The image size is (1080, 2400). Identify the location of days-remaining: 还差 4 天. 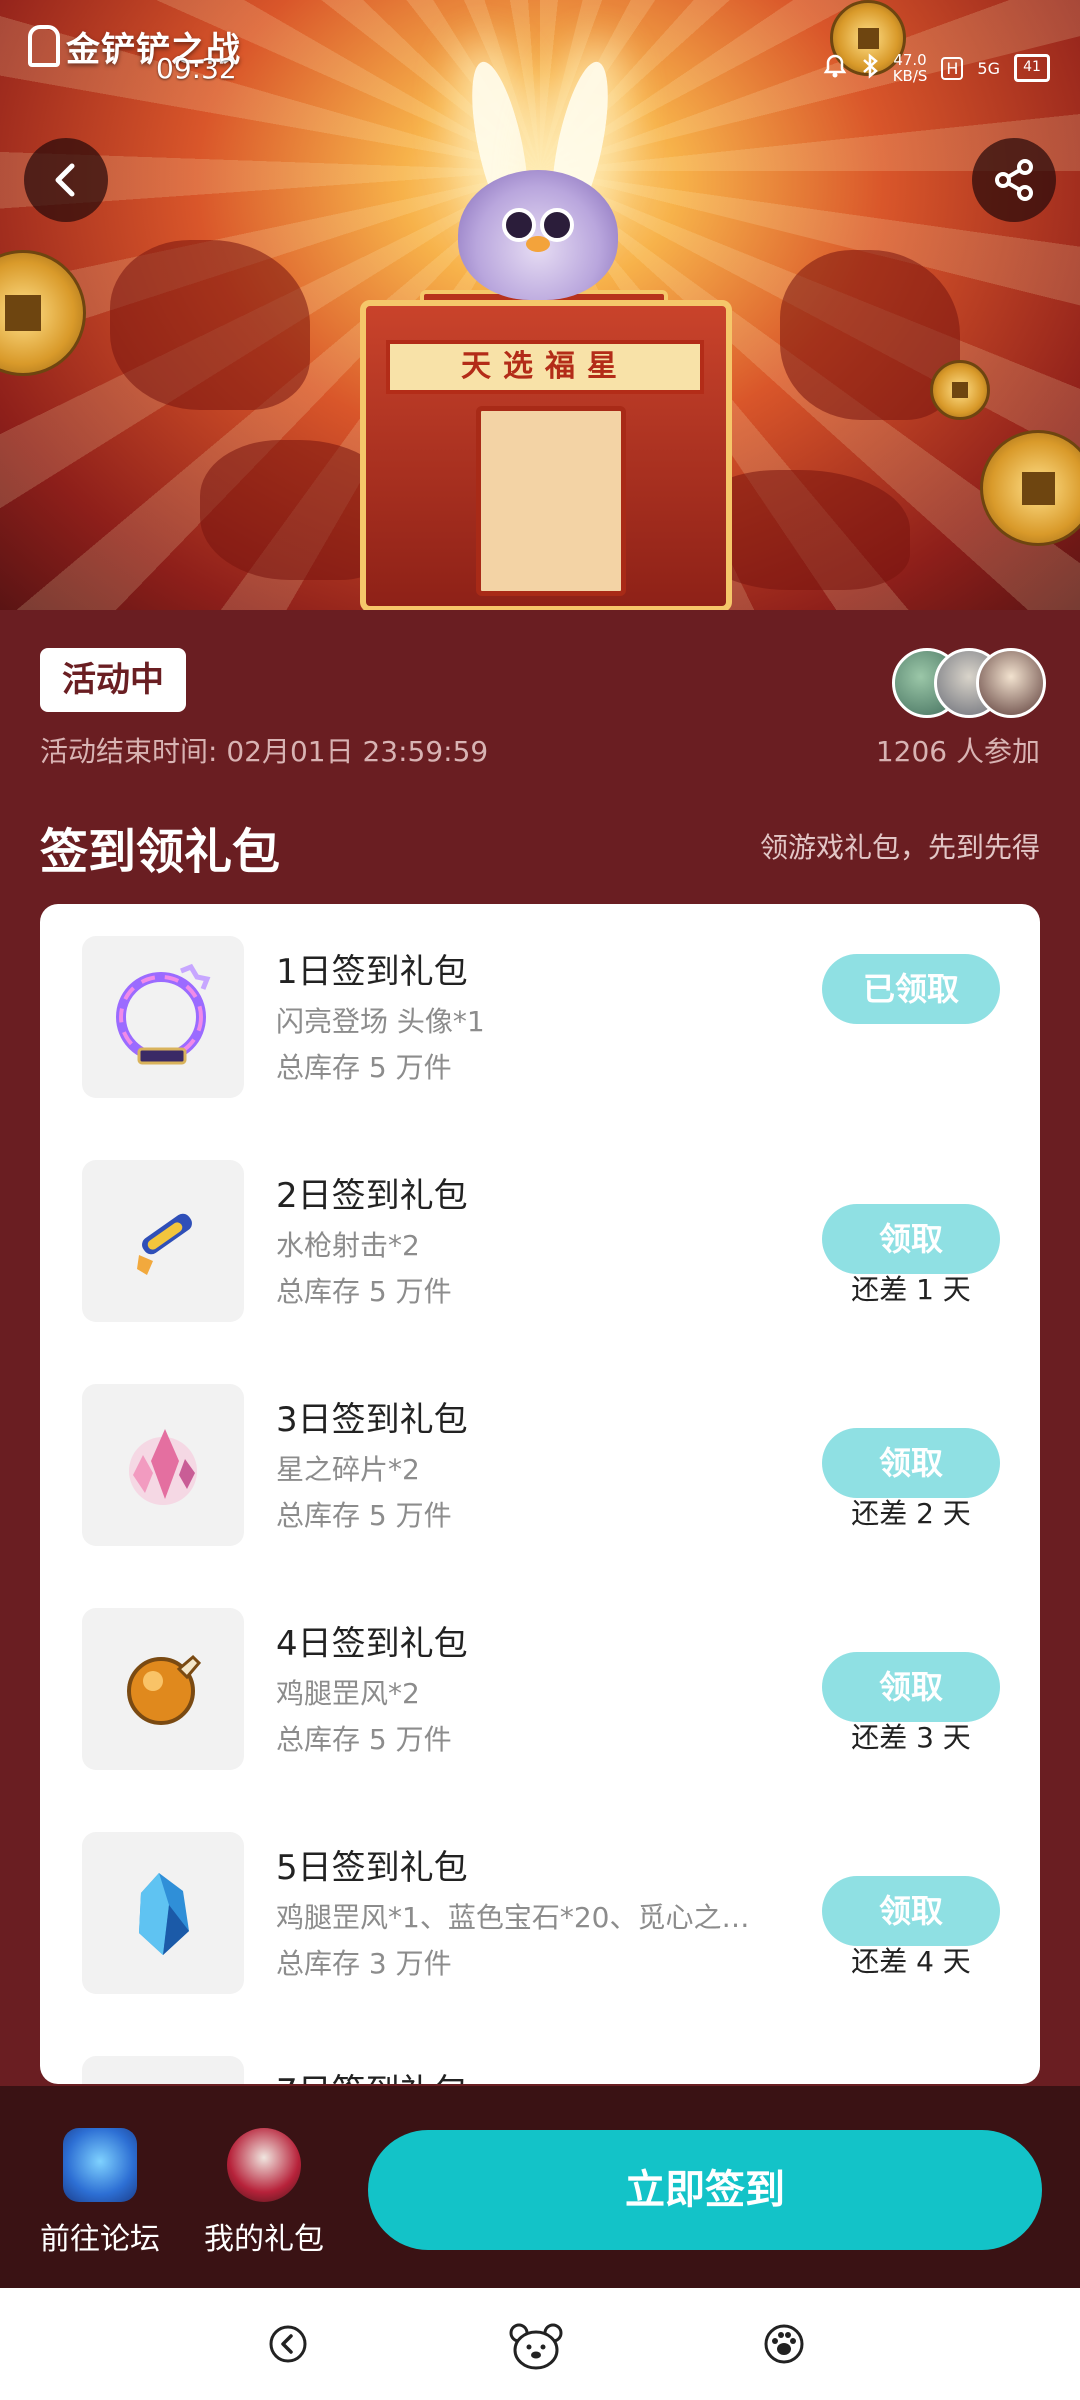
(911, 1961).